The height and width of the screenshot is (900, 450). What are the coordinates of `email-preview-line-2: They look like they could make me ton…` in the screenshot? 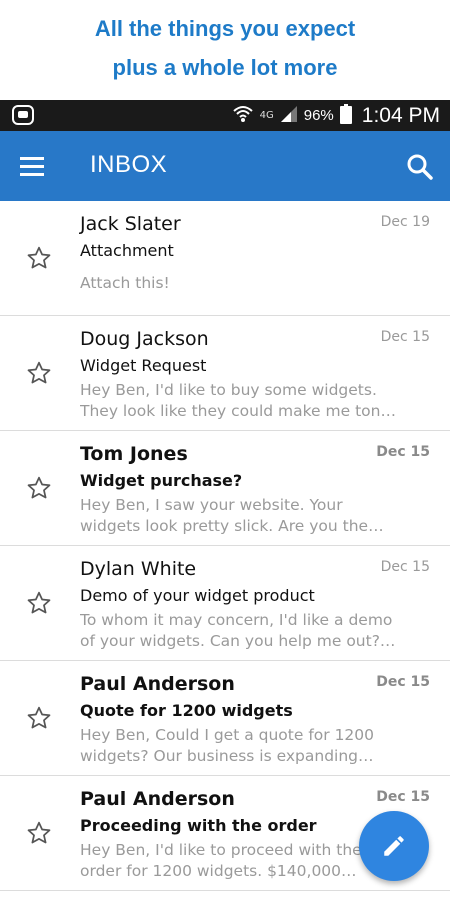 It's located at (237, 411).